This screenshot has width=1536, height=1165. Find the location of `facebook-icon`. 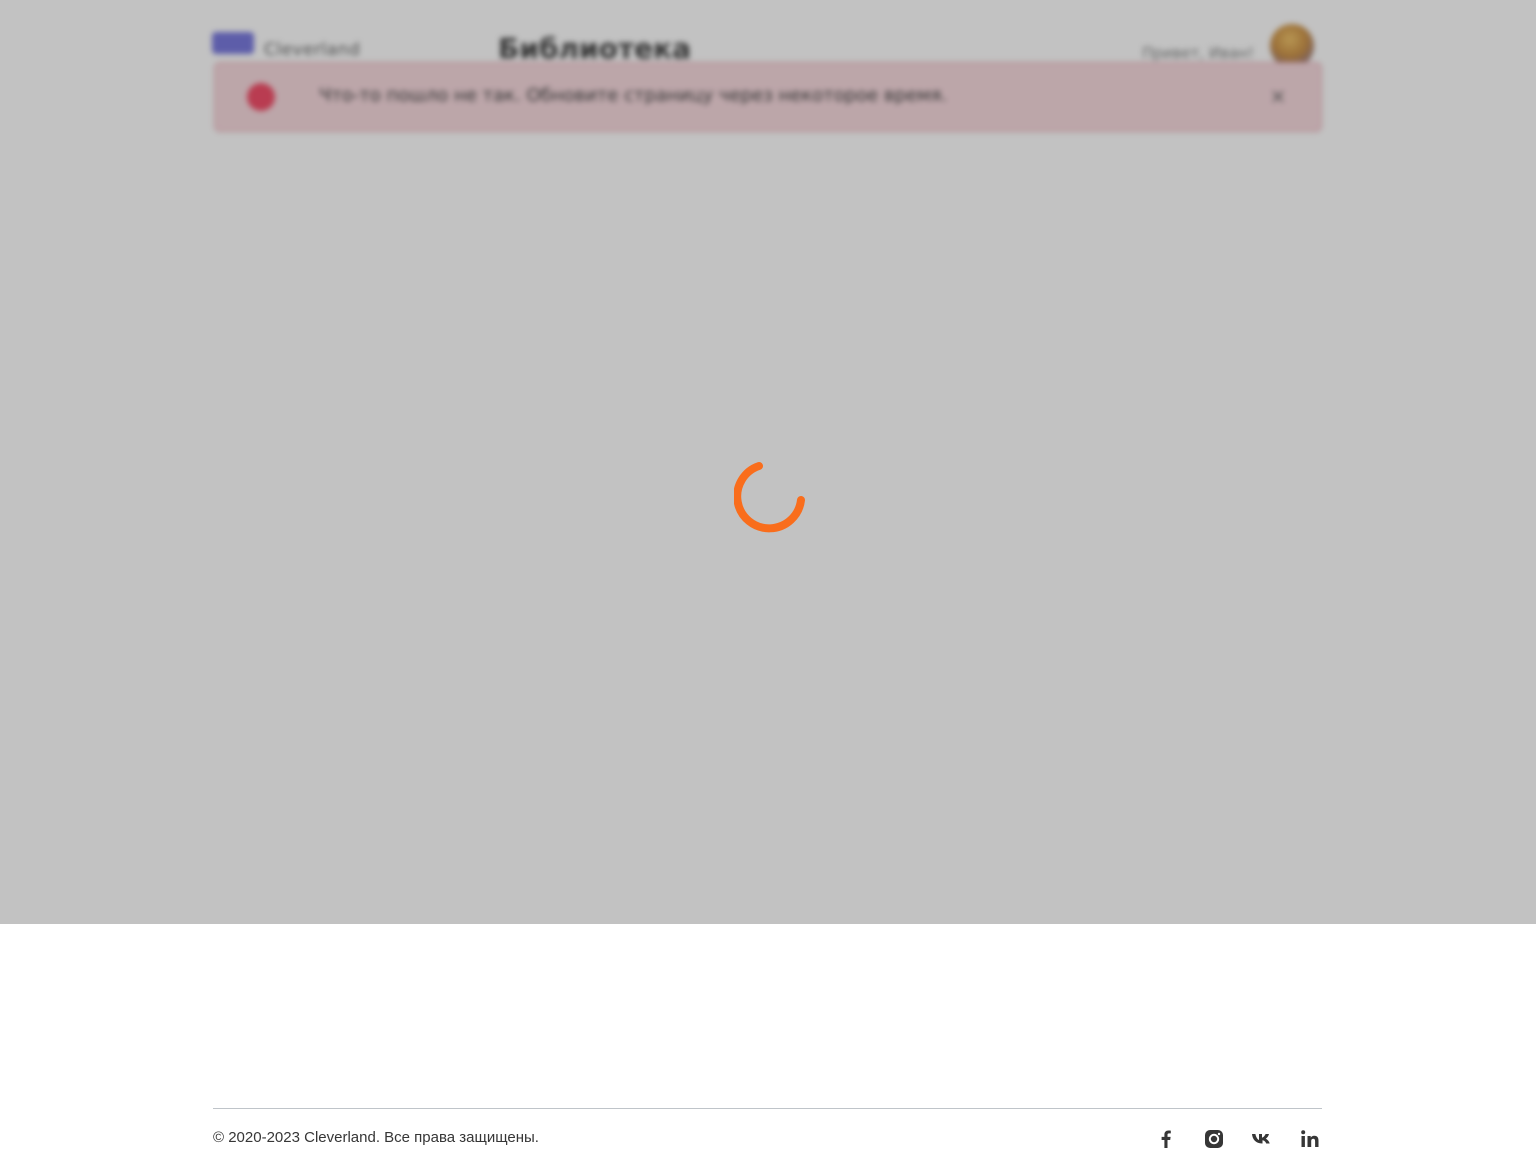

facebook-icon is located at coordinates (1166, 1139).